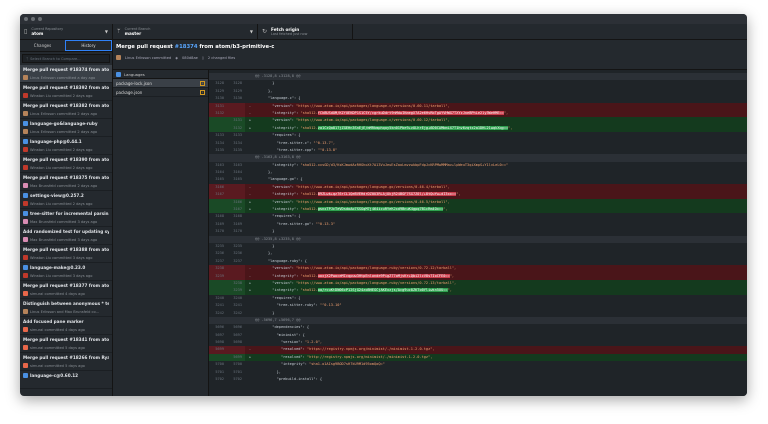  What do you see at coordinates (478, 327) in the screenshot?
I see `diff-line: 5696 5696 "dependencies": {` at bounding box center [478, 327].